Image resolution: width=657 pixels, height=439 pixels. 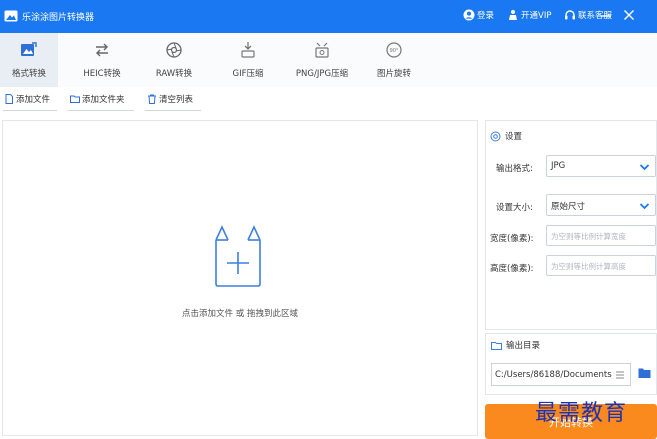 What do you see at coordinates (601, 166) in the screenshot?
I see `output-format-select: JPG` at bounding box center [601, 166].